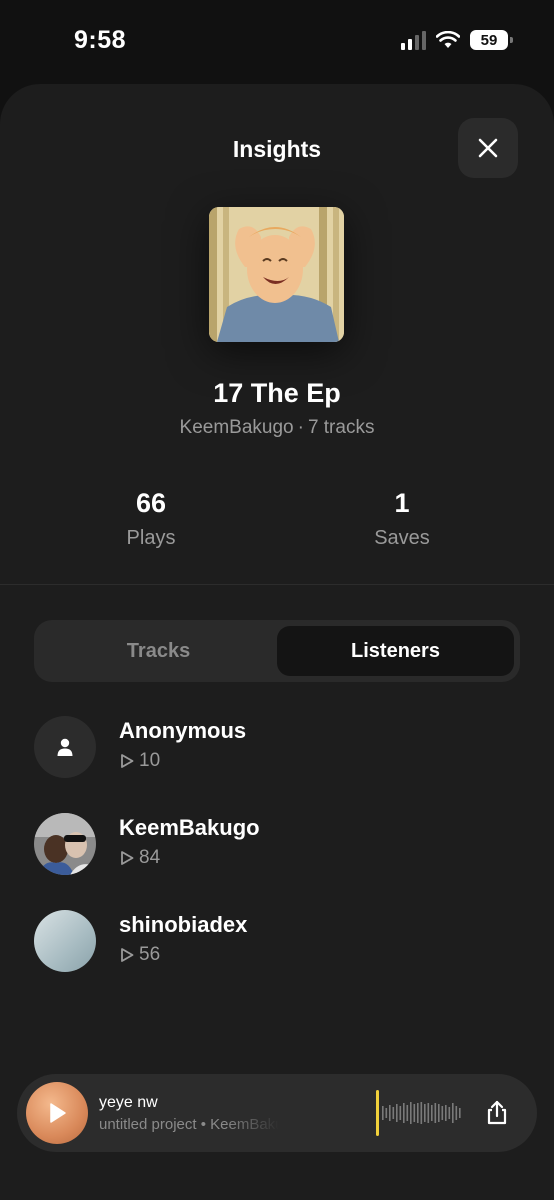  I want to click on saves-stat: 1 Saves, so click(402, 519).